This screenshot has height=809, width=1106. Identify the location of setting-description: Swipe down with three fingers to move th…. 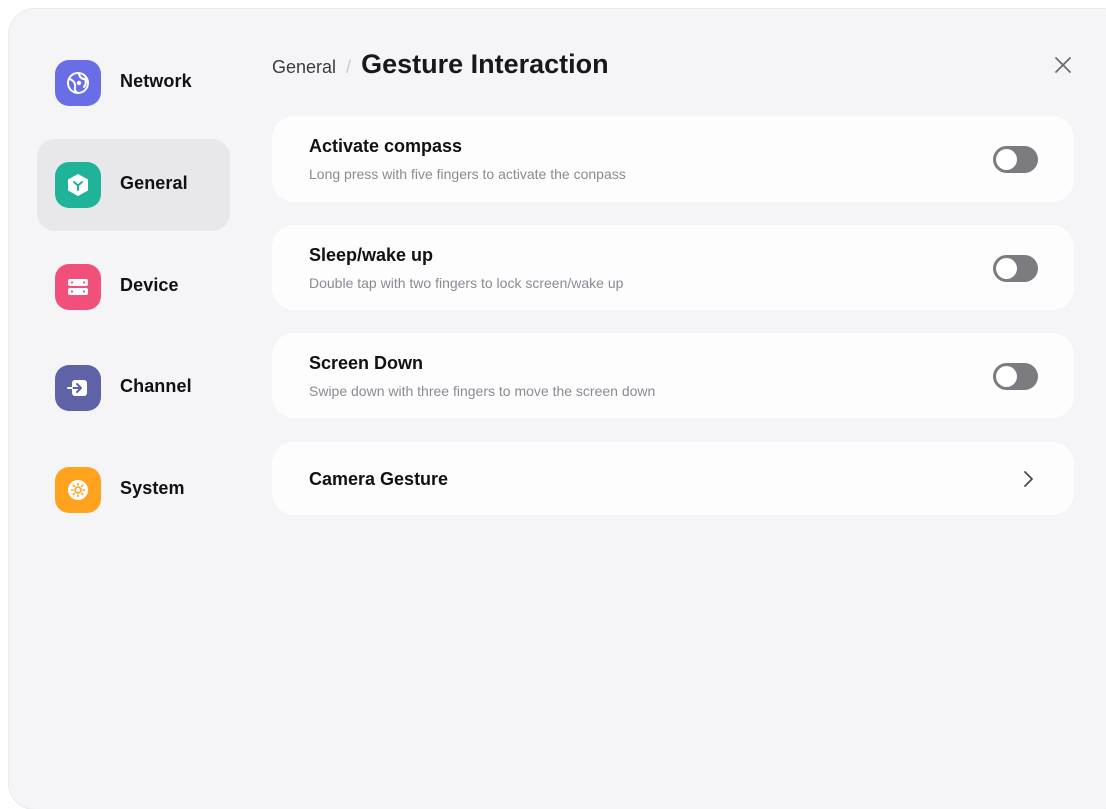
(482, 391).